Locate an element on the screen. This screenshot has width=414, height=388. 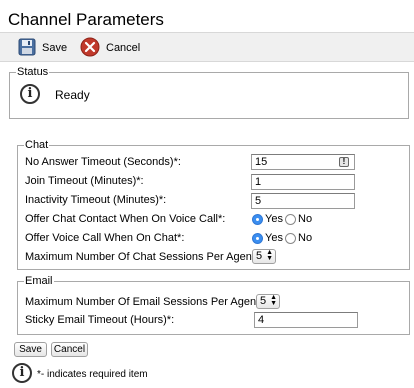
join-timeout-input is located at coordinates (303, 182).